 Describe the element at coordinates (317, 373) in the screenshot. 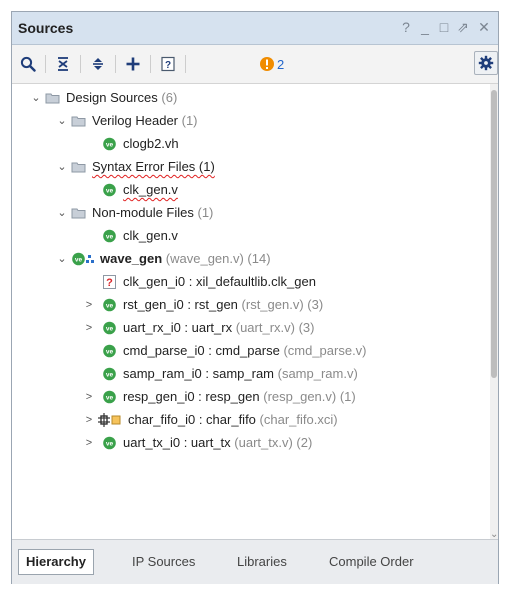

I see `tree-item-detail: (samp_ram.v)` at that location.